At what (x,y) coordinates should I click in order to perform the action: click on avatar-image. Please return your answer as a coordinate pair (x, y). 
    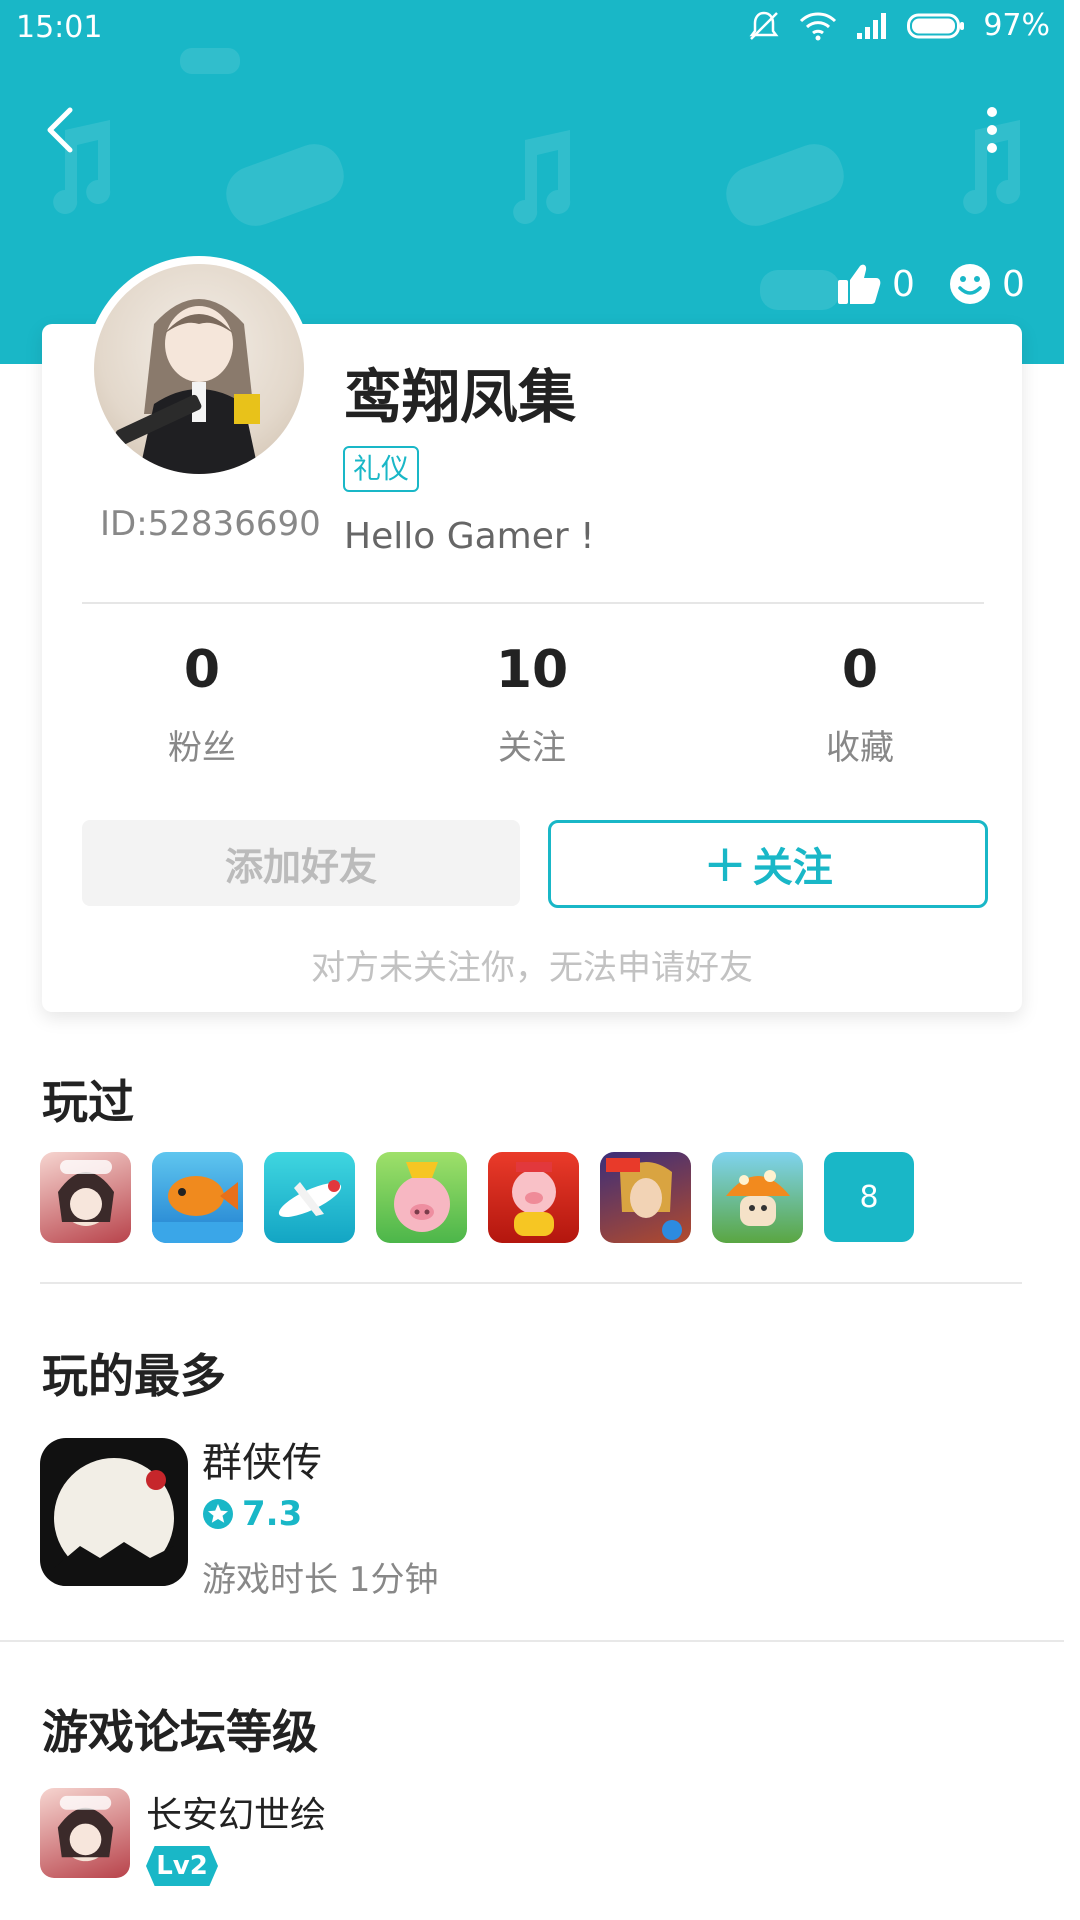
    Looking at the image, I should click on (199, 369).